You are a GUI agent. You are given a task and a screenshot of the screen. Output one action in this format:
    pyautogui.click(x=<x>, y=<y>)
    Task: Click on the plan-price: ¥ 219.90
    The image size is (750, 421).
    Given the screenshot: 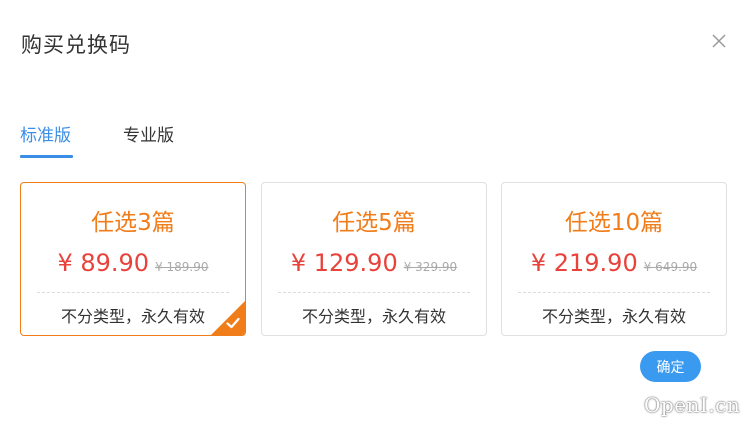 What is the action you would take?
    pyautogui.click(x=584, y=263)
    